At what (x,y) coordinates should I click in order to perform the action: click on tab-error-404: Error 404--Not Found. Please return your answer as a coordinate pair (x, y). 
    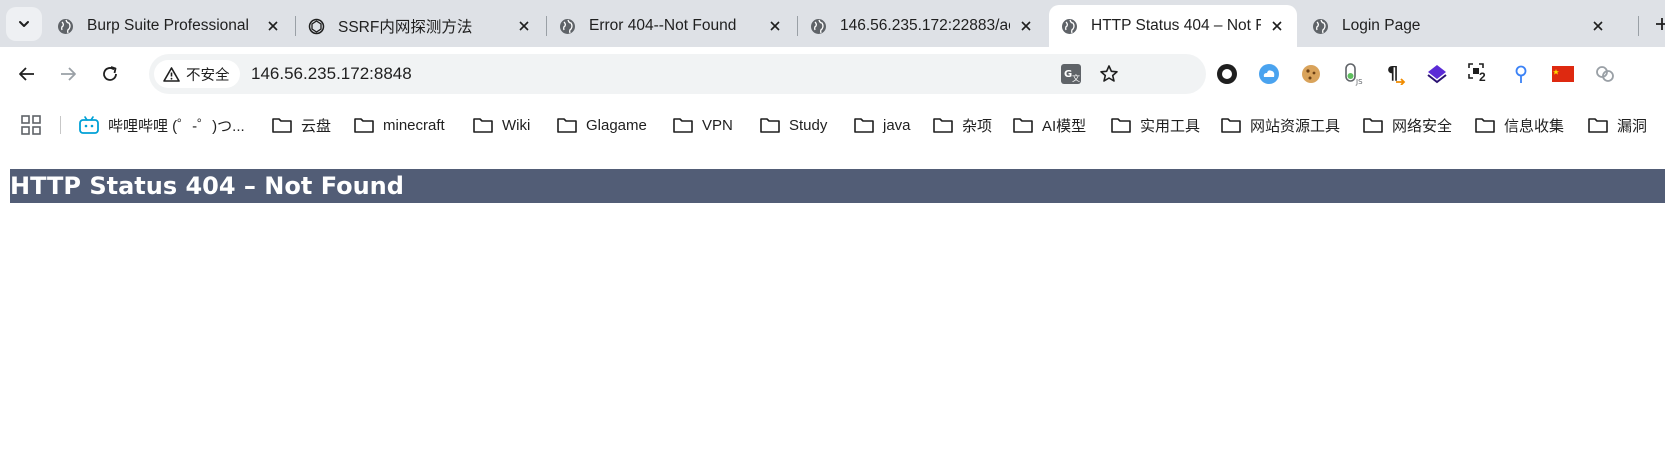
    Looking at the image, I should click on (671, 26).